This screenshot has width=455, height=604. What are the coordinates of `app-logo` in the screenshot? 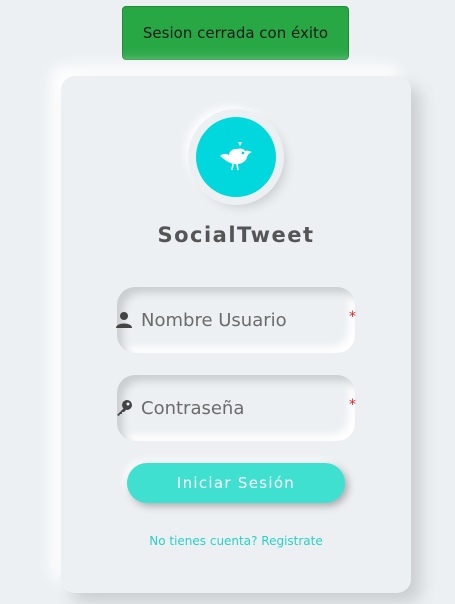 It's located at (236, 157).